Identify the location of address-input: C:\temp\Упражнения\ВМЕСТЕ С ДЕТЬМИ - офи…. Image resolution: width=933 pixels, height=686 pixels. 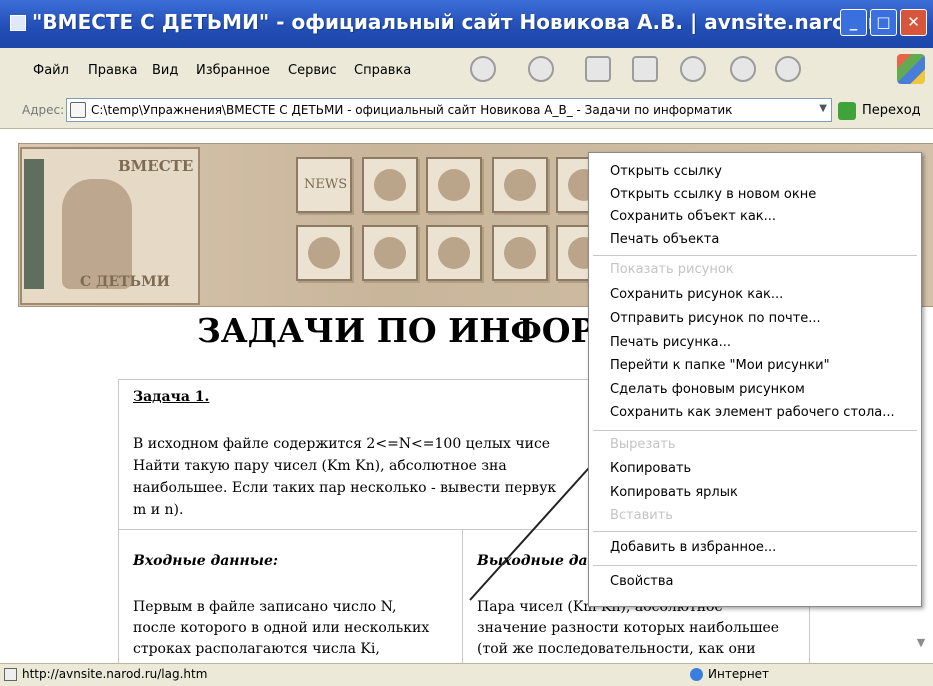
(449, 110).